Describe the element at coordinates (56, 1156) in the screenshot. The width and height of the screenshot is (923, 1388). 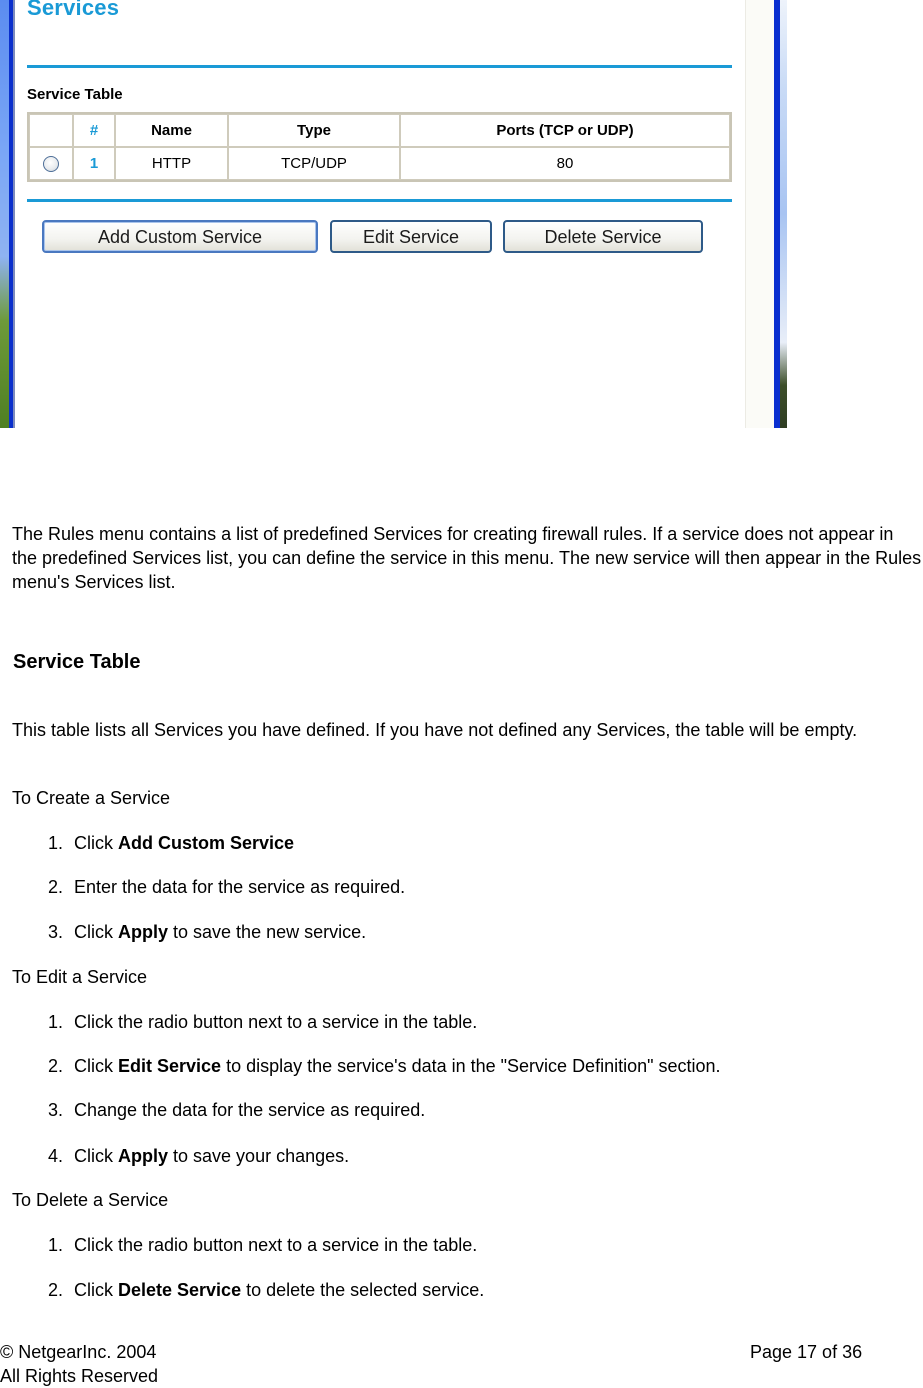
I see `step-number: 4.` at that location.